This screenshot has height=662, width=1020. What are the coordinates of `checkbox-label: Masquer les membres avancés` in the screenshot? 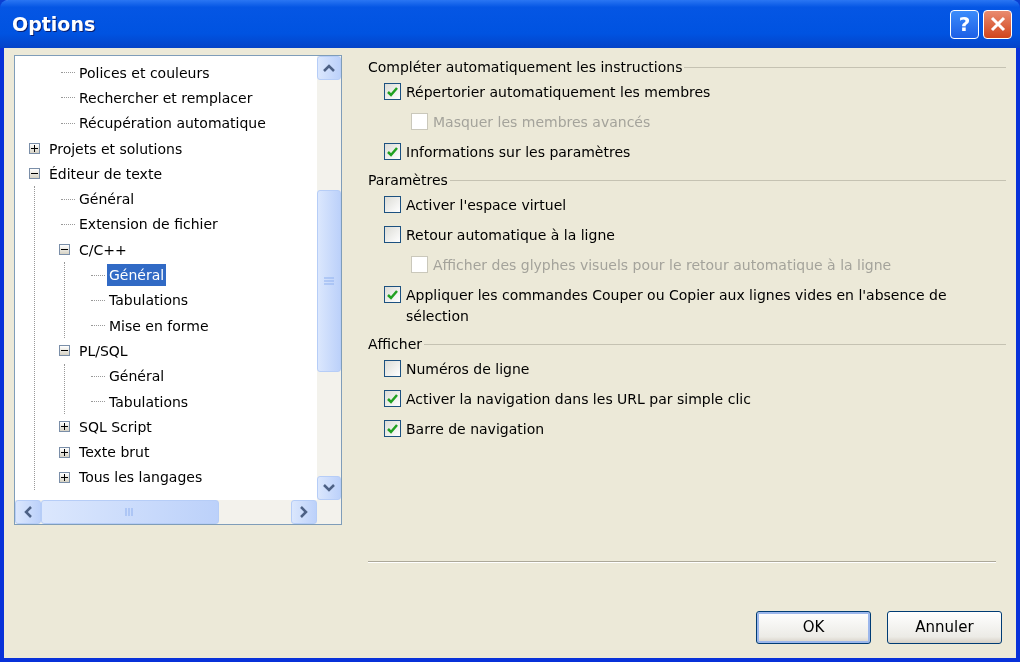 It's located at (542, 122).